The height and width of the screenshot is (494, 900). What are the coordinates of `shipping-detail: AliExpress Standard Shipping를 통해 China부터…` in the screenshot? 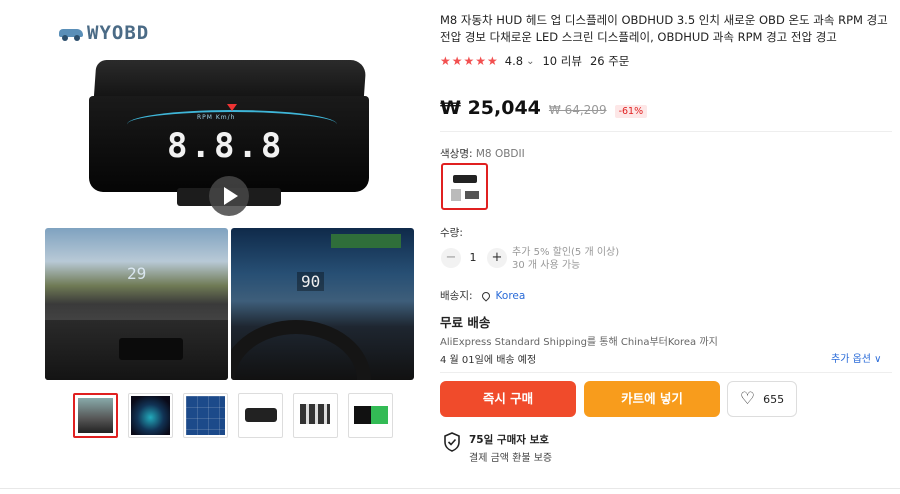 It's located at (579, 342).